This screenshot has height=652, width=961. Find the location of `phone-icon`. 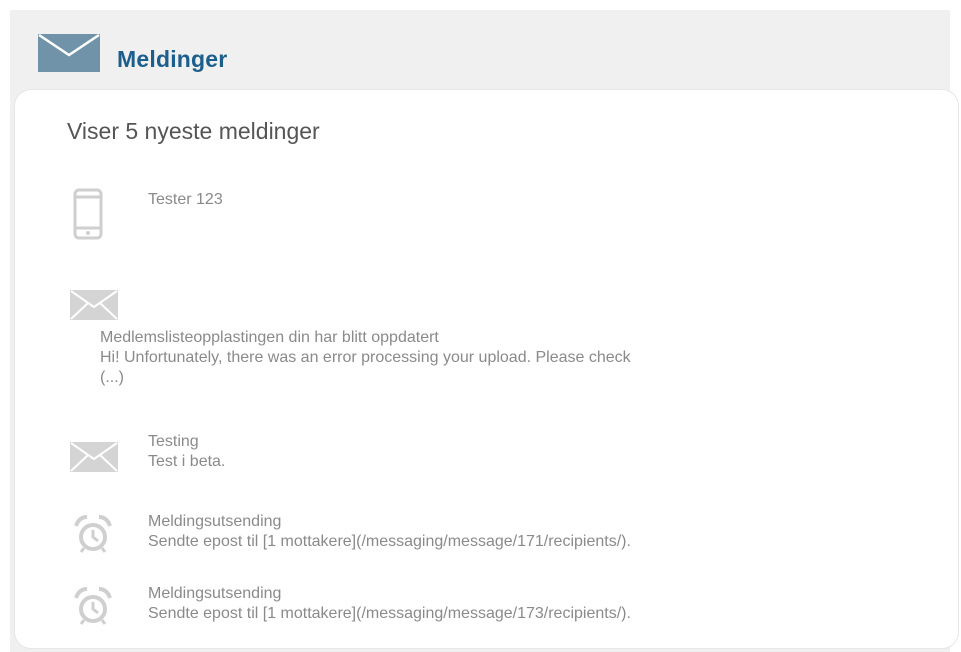

phone-icon is located at coordinates (88, 214).